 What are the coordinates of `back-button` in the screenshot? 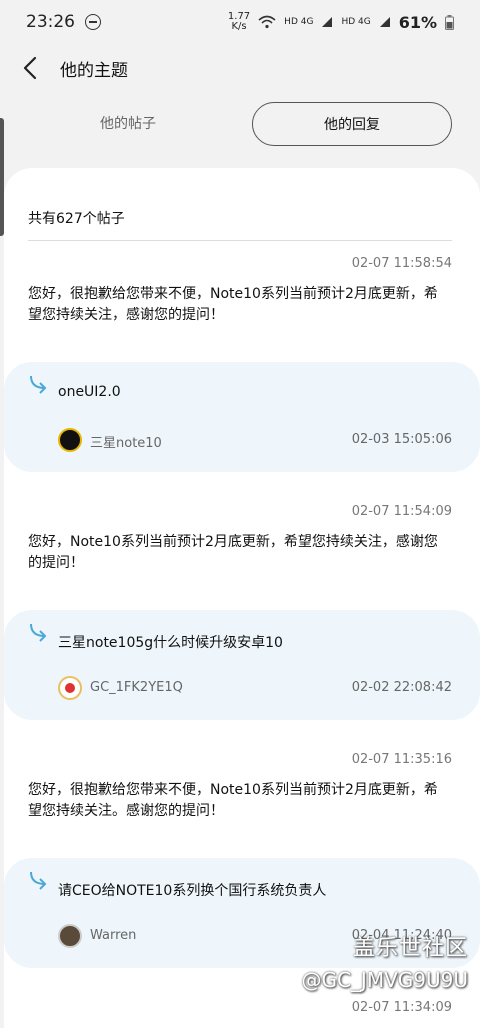 It's located at (30, 68).